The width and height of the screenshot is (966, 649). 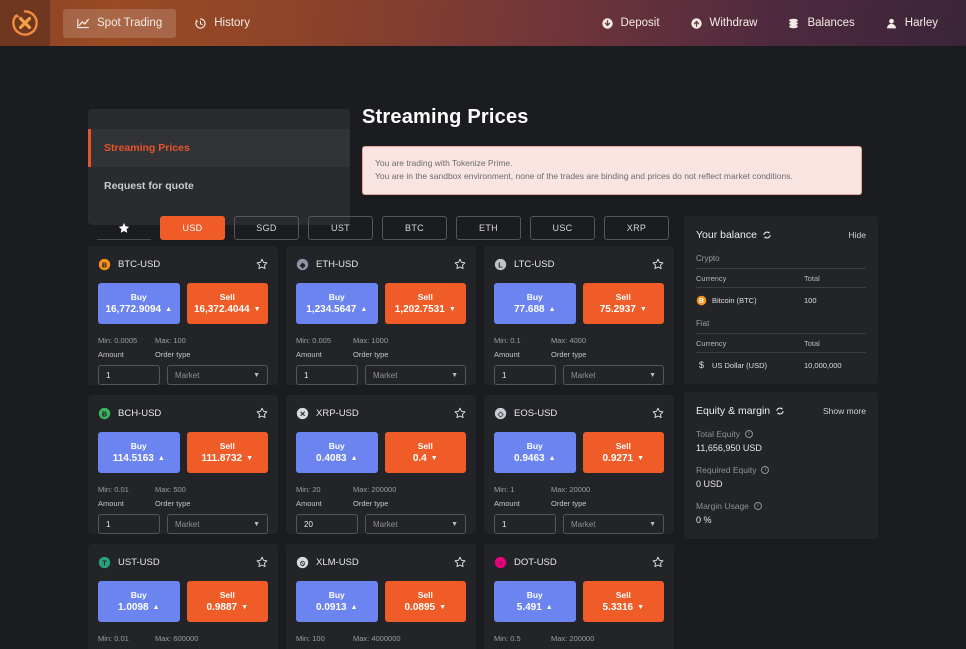 I want to click on sell-price: 0.4 ▼, so click(x=425, y=458).